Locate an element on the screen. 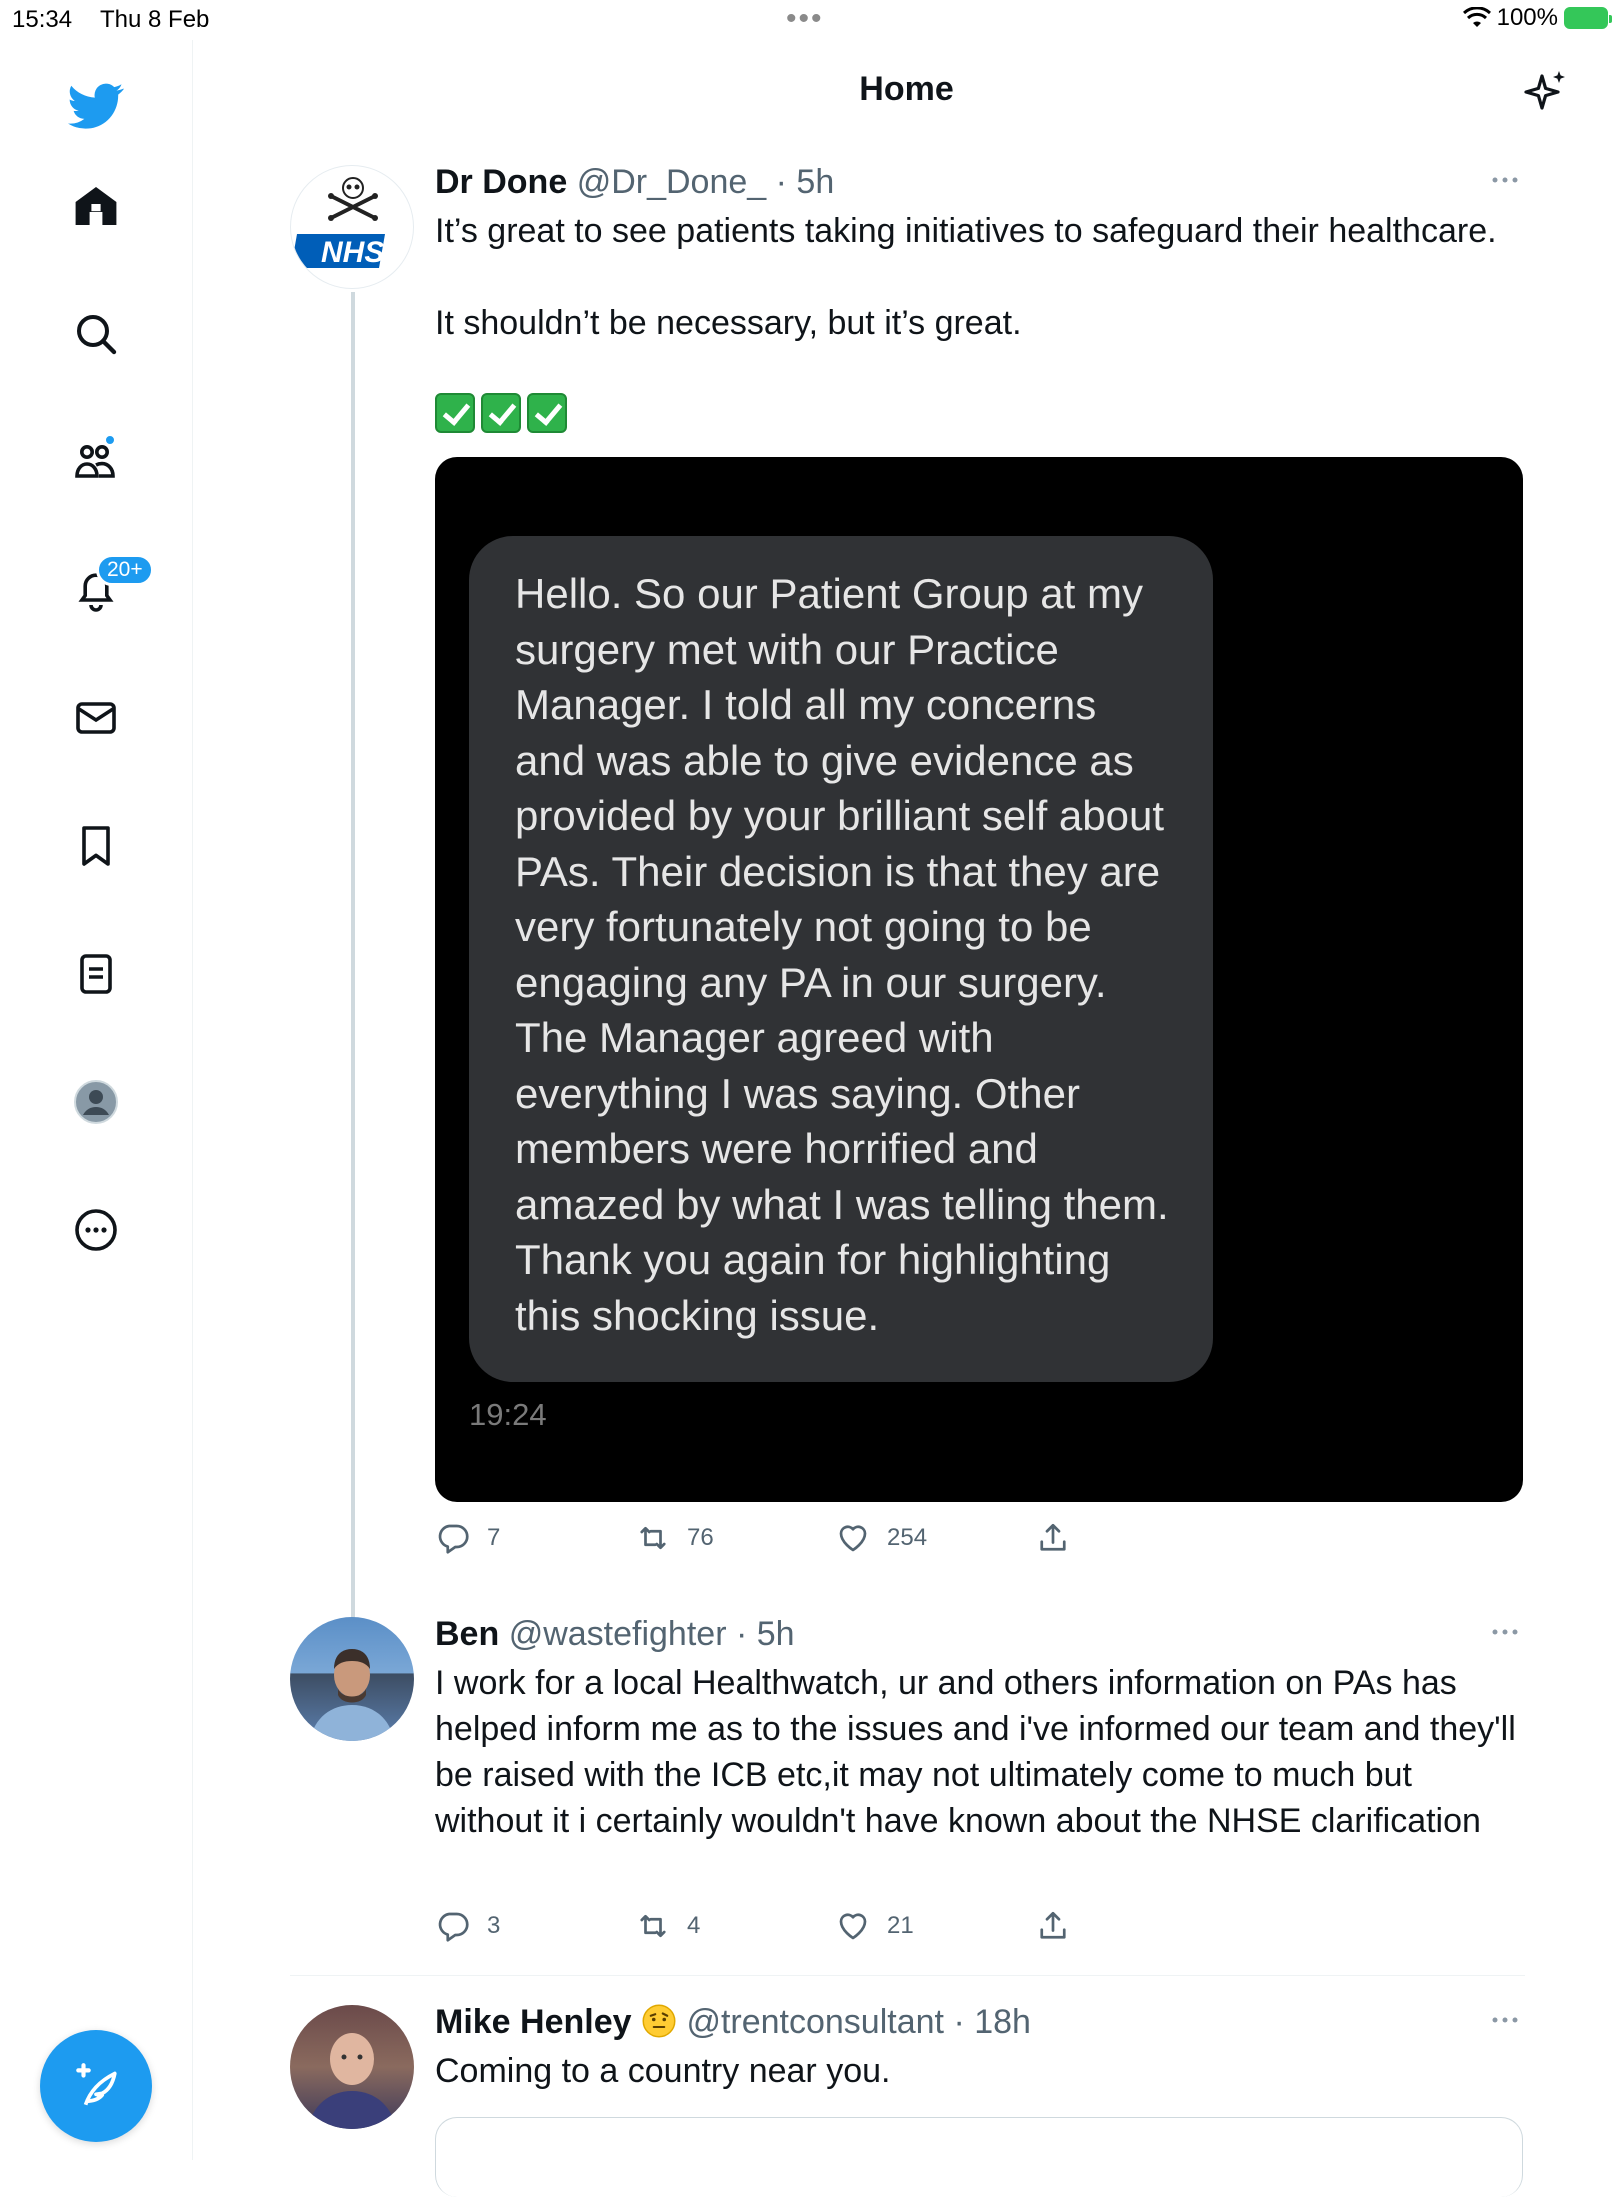 This screenshot has height=2197, width=1620. tweet-header: Dr Done @Dr_Done_ · 5h is located at coordinates (980, 182).